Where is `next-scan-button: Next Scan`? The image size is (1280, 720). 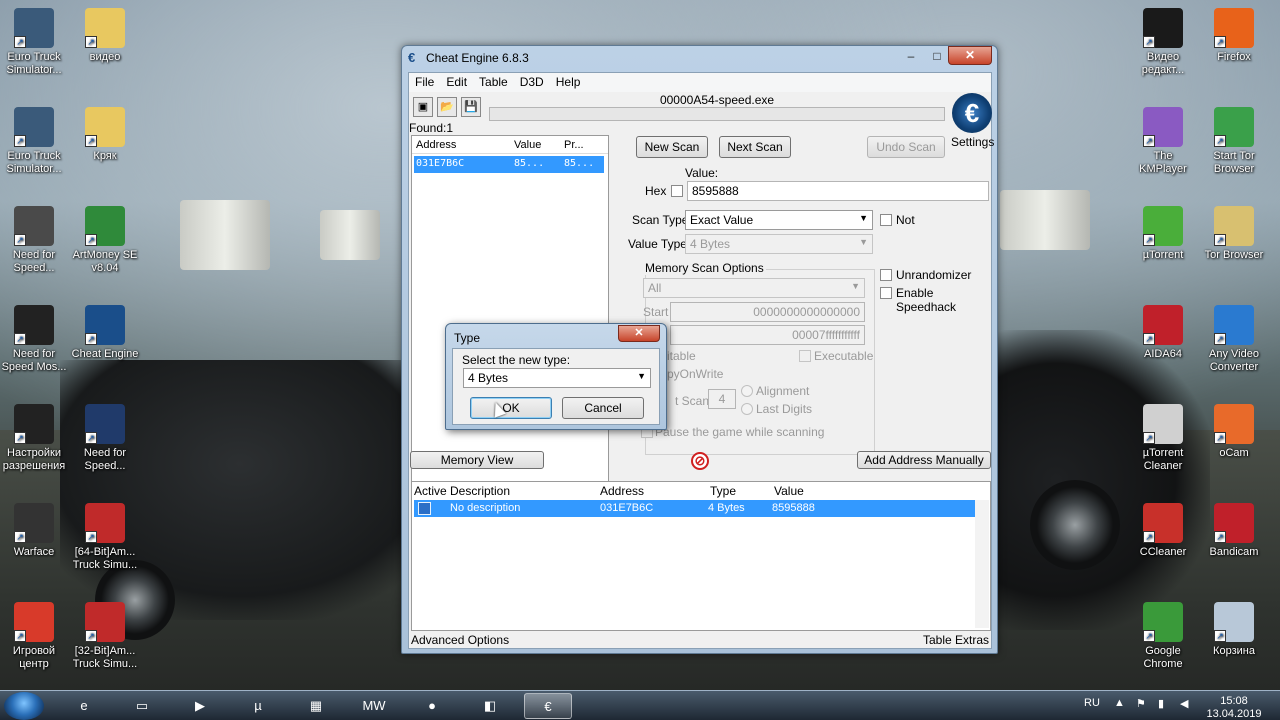 next-scan-button: Next Scan is located at coordinates (755, 147).